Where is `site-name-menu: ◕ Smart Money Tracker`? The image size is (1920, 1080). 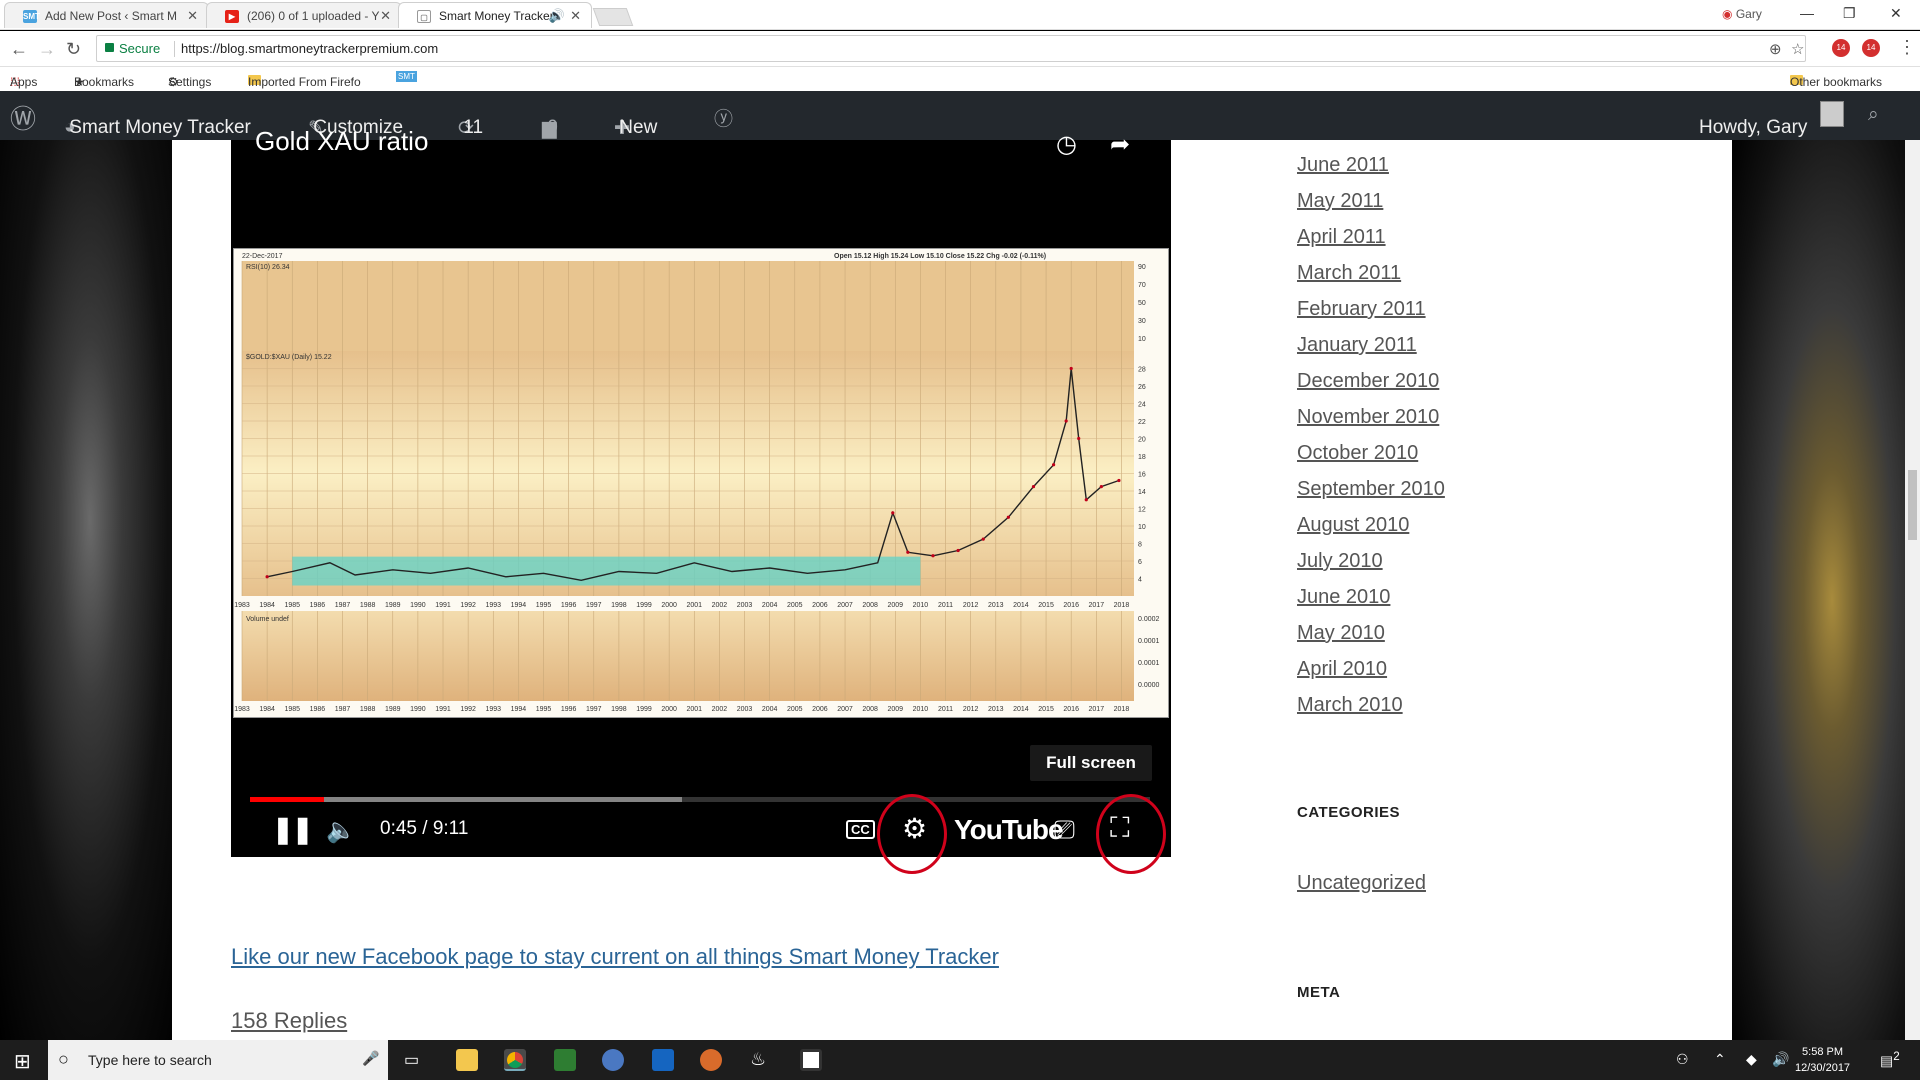 site-name-menu: ◕ Smart Money Tracker is located at coordinates (157, 121).